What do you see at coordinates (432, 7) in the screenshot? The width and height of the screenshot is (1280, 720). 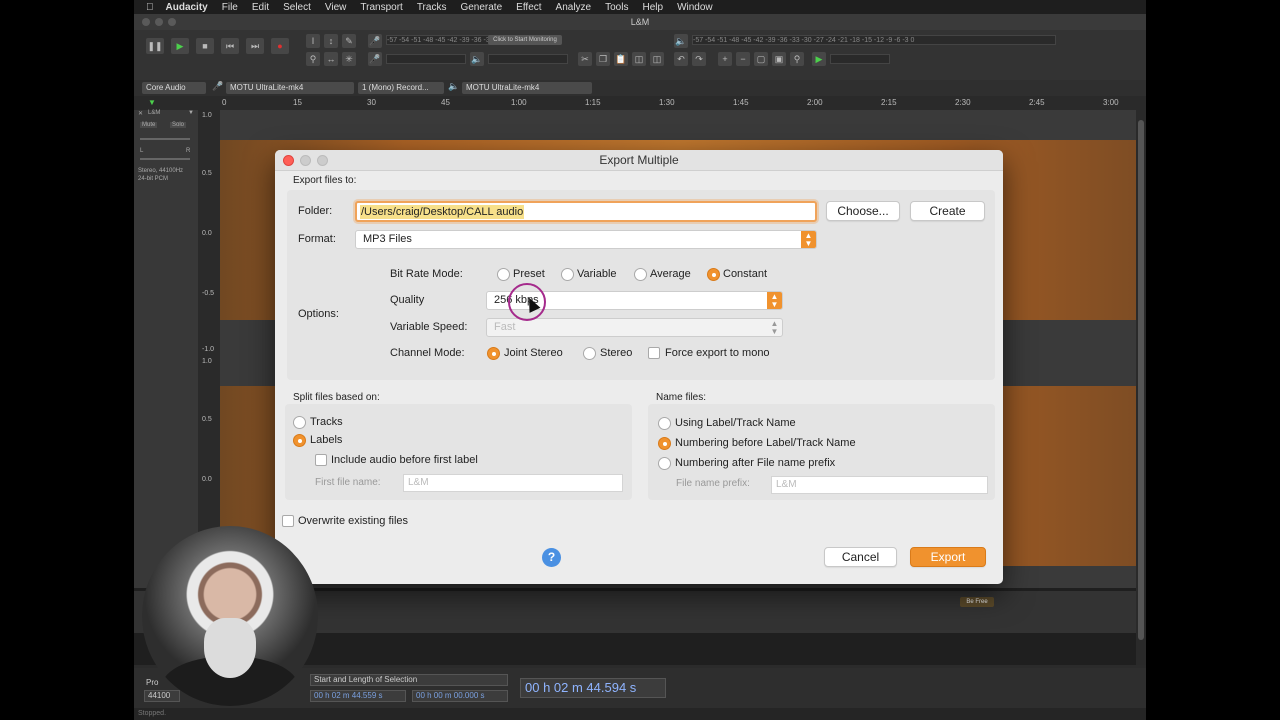 I see `menu-tracks: Tracks` at bounding box center [432, 7].